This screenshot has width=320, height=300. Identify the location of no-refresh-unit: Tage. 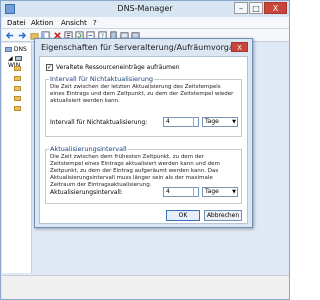
(212, 121).